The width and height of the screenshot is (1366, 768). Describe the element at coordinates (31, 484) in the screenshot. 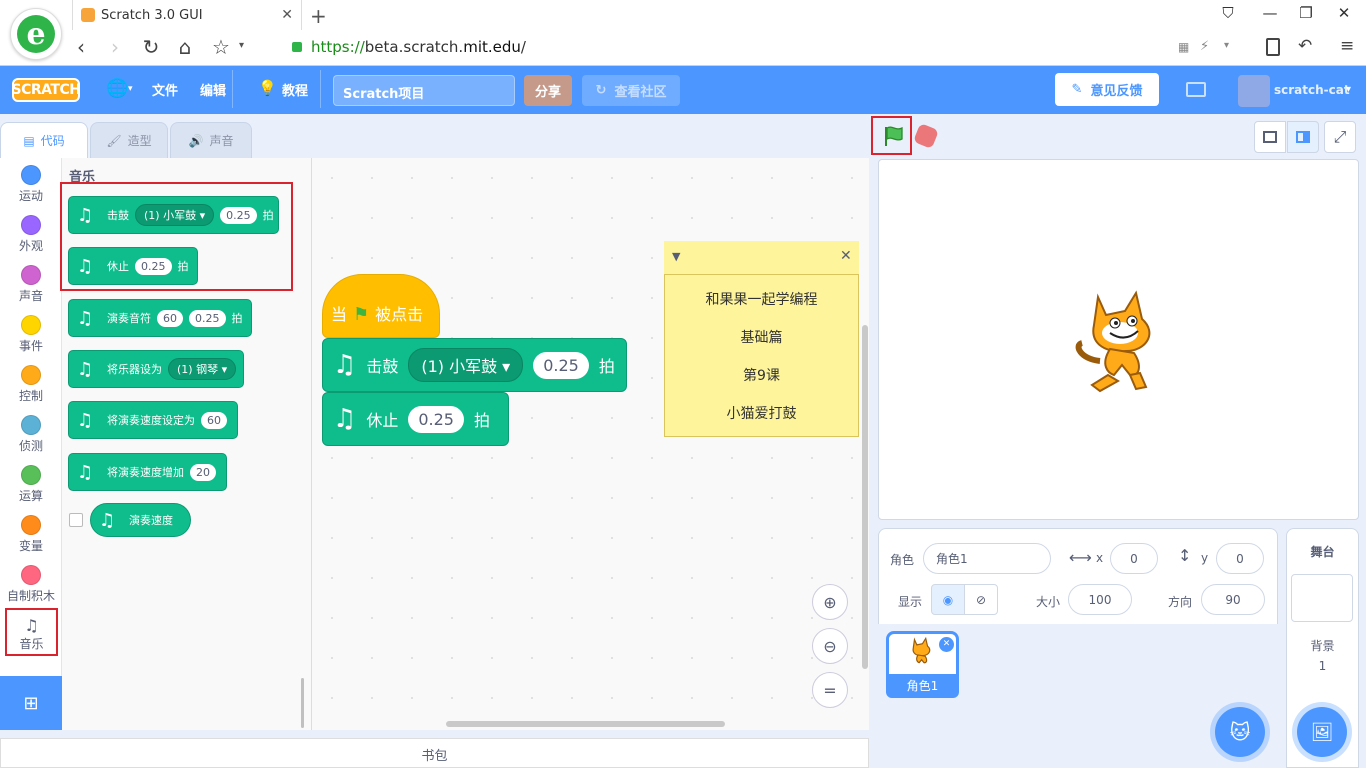

I see `category-operators: 运算` at that location.